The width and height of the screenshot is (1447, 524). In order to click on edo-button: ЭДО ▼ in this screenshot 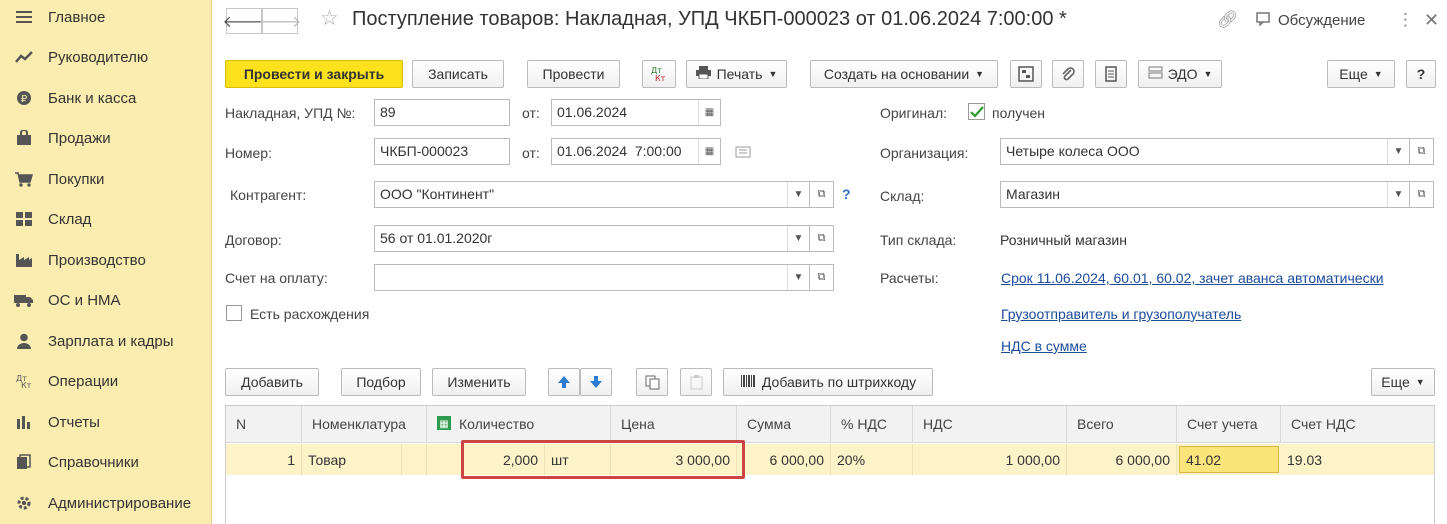, I will do `click(1180, 74)`.